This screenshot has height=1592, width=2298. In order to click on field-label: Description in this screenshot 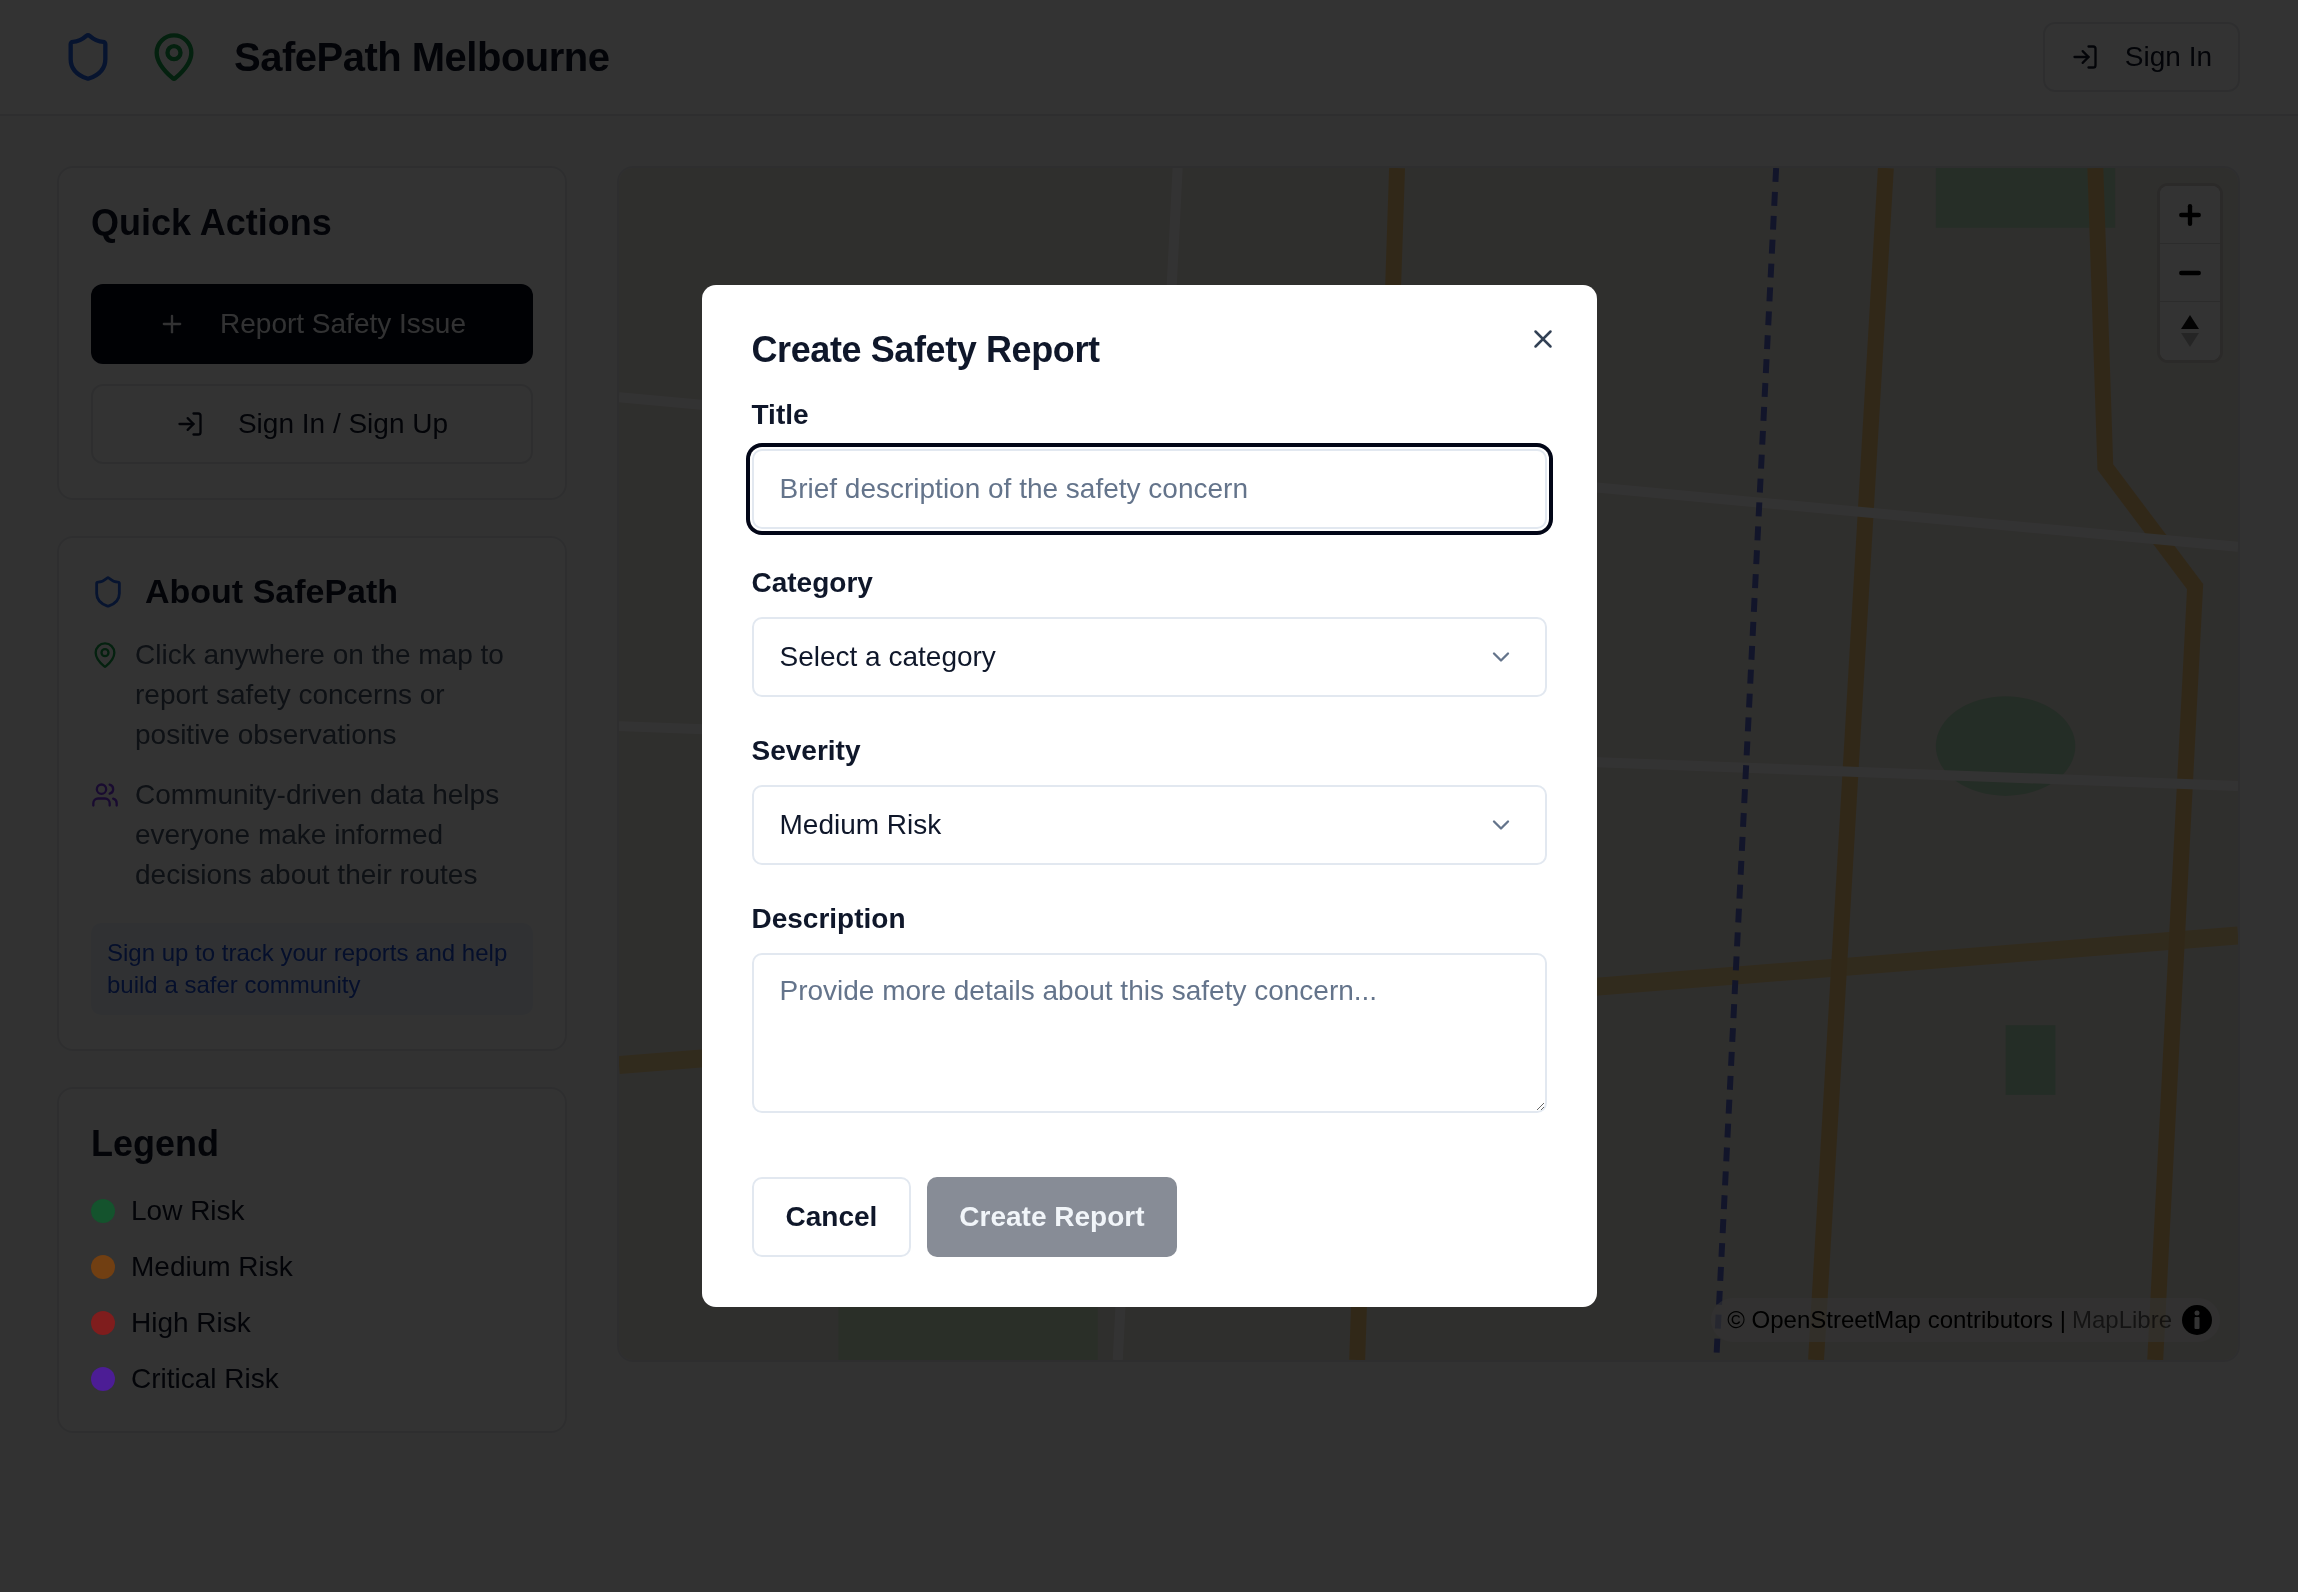, I will do `click(829, 919)`.